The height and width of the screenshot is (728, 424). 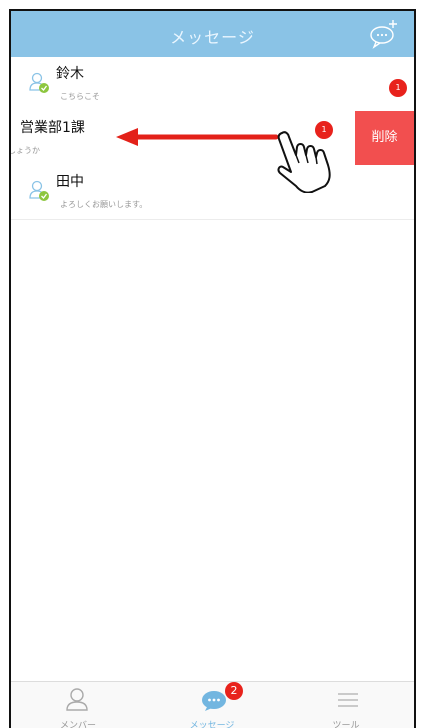 I want to click on chat-preview: こちらこそ, so click(x=80, y=96).